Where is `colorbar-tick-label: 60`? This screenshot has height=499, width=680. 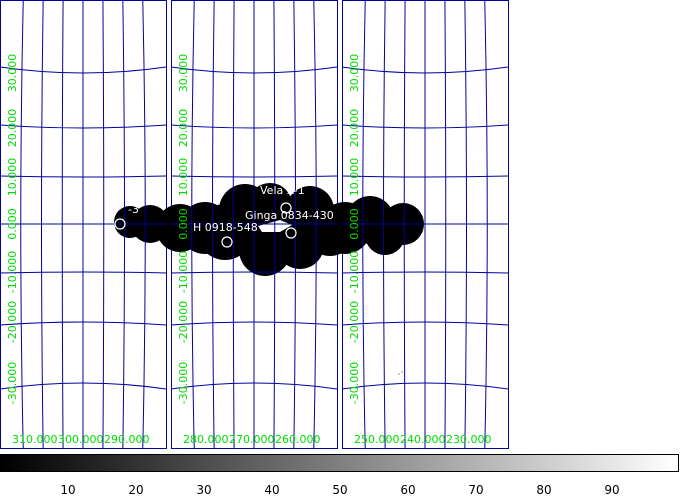 colorbar-tick-label: 60 is located at coordinates (408, 490).